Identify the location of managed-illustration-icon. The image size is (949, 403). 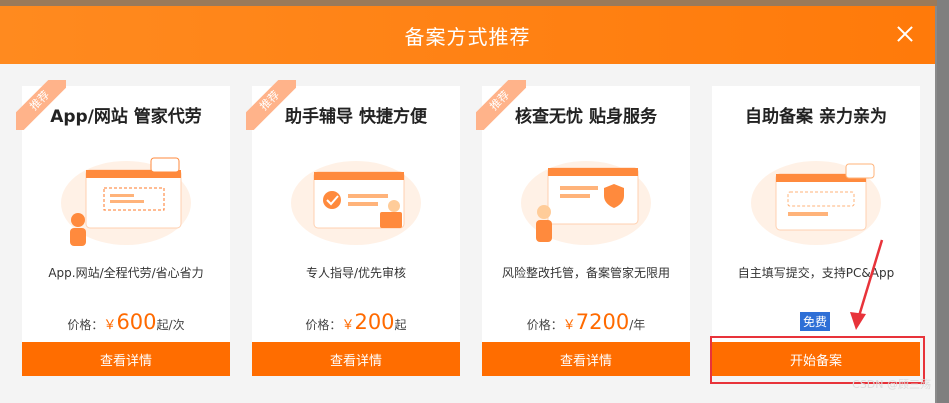
(126, 201).